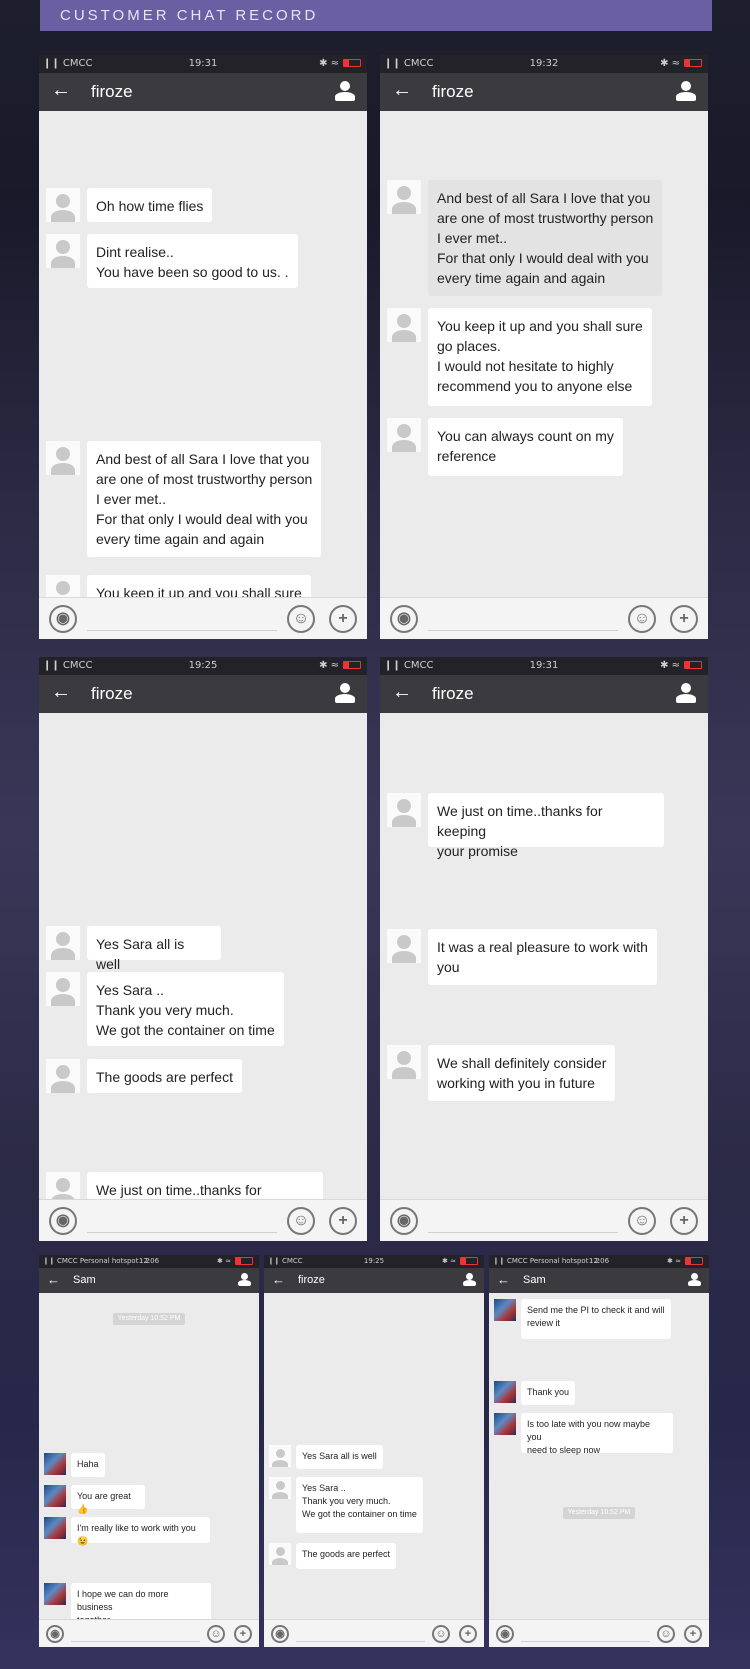 This screenshot has height=1669, width=750. What do you see at coordinates (189, 15) in the screenshot?
I see `banner-title: CUSTOMER CHAT RECORD` at bounding box center [189, 15].